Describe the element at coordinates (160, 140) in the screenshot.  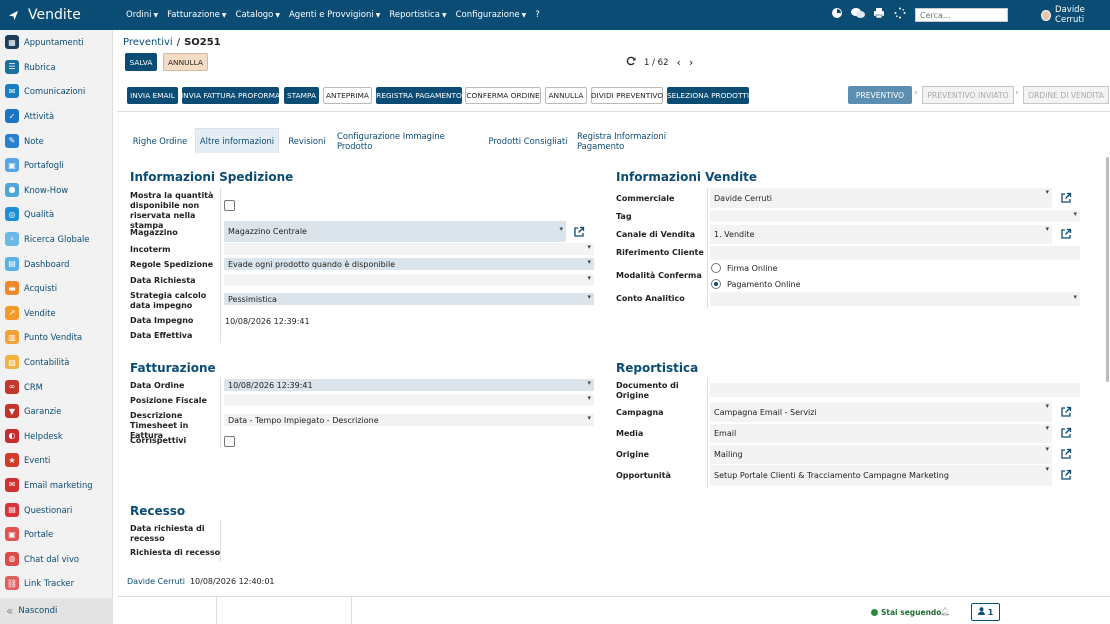
I see `tab-righe-ordine: Righe Ordine` at that location.